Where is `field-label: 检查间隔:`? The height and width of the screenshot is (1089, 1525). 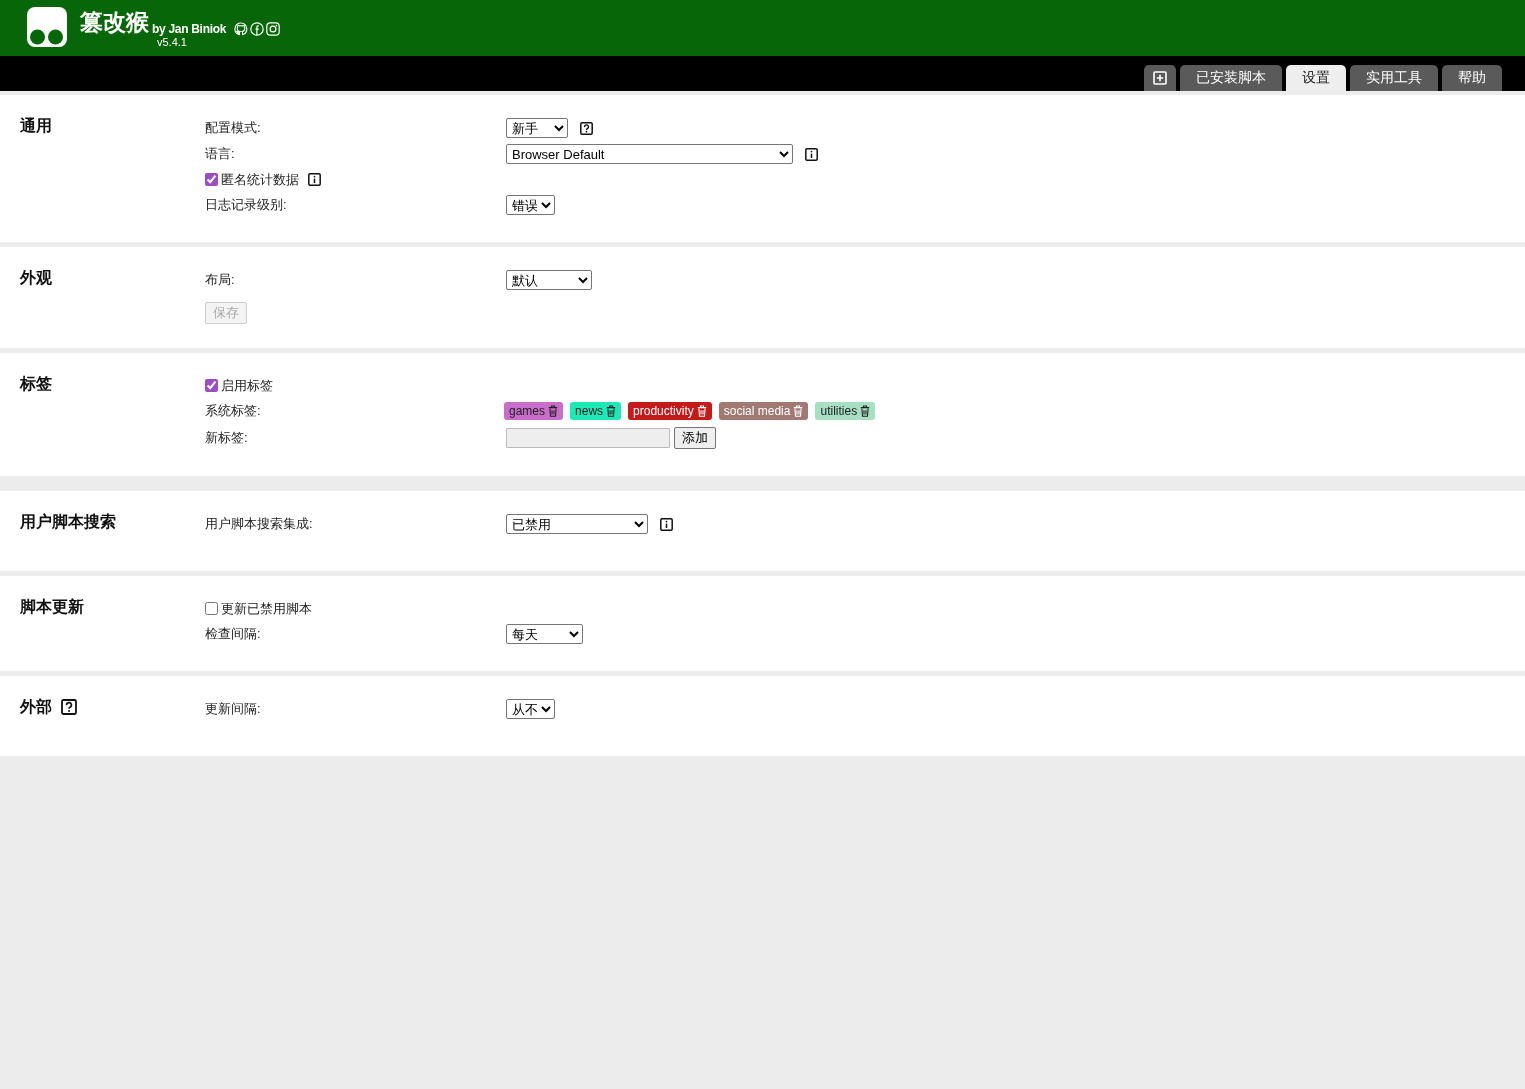 field-label: 检查间隔: is located at coordinates (233, 634).